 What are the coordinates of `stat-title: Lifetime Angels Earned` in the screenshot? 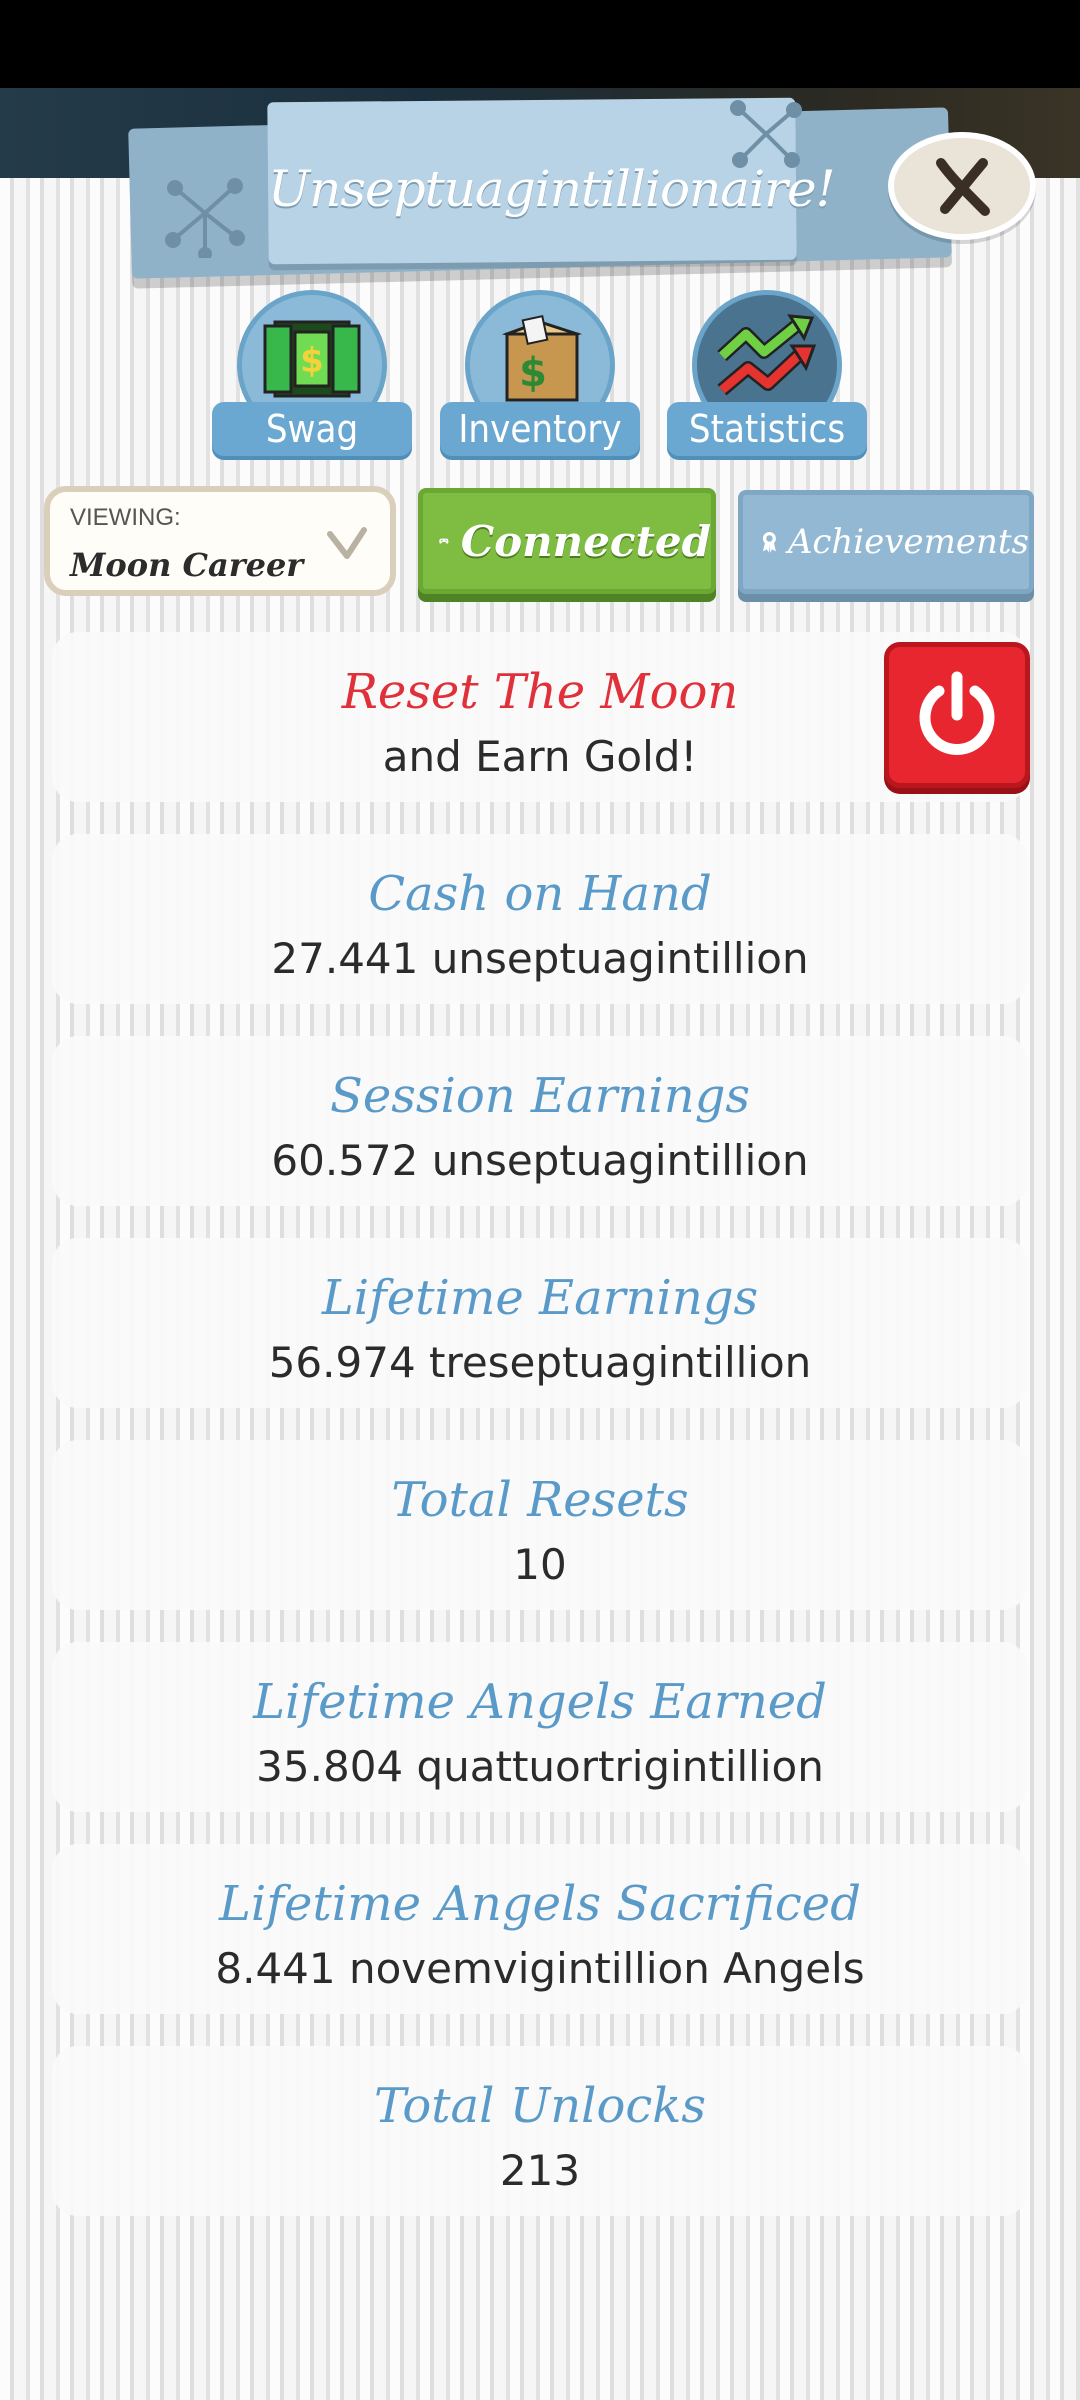 It's located at (540, 1702).